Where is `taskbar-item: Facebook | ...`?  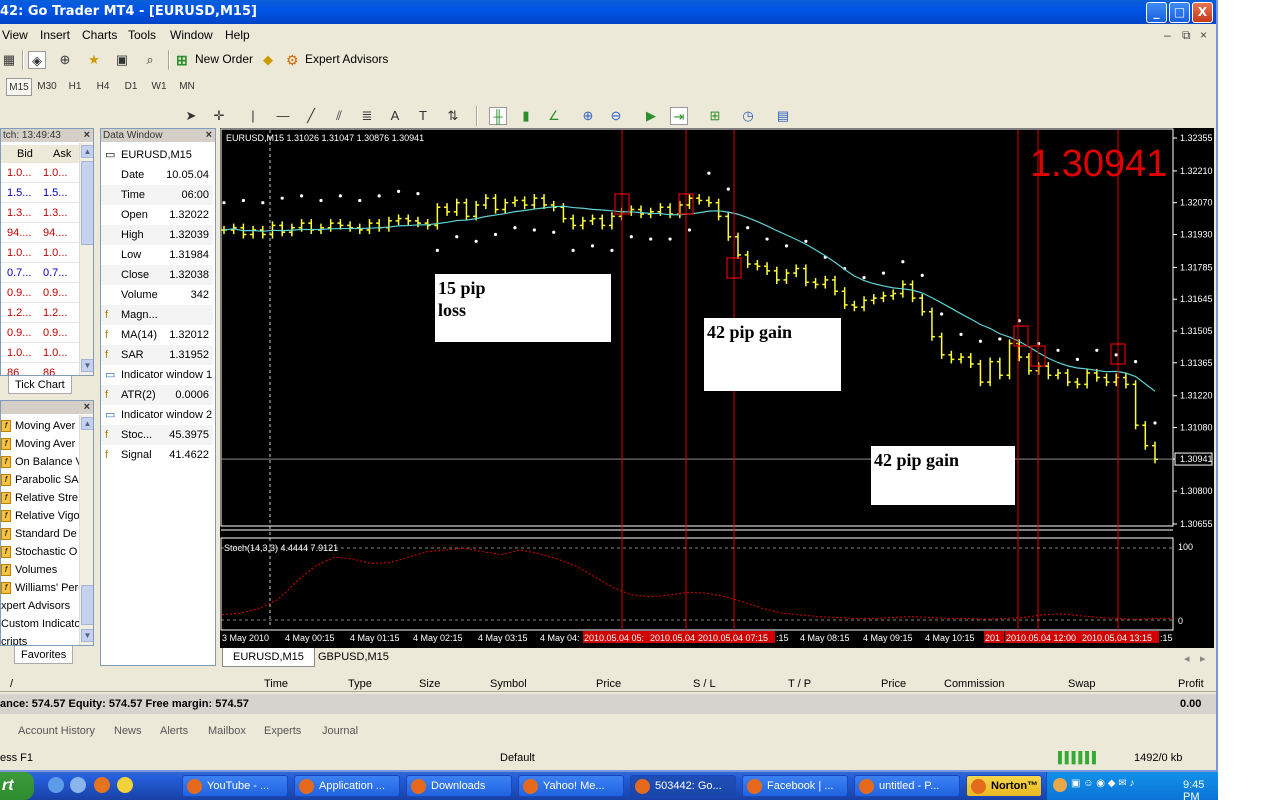
taskbar-item: Facebook | ... is located at coordinates (795, 786).